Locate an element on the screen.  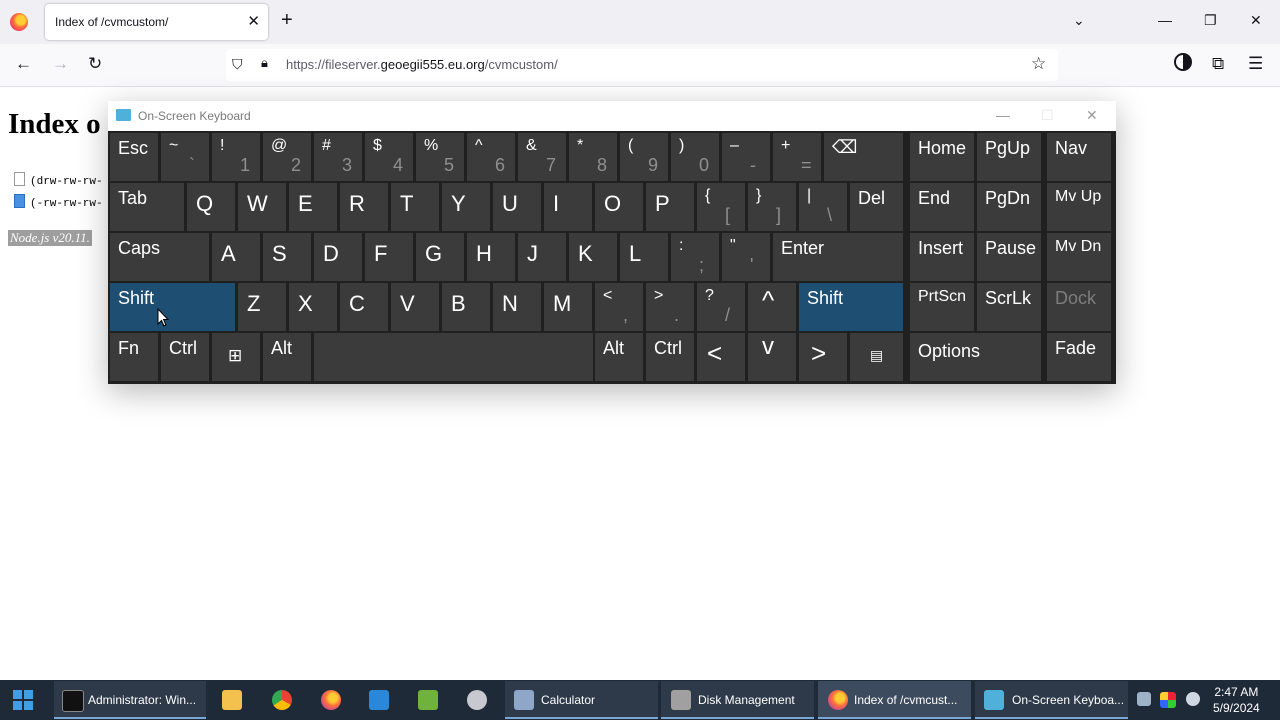
paint-icon is located at coordinates (477, 700).